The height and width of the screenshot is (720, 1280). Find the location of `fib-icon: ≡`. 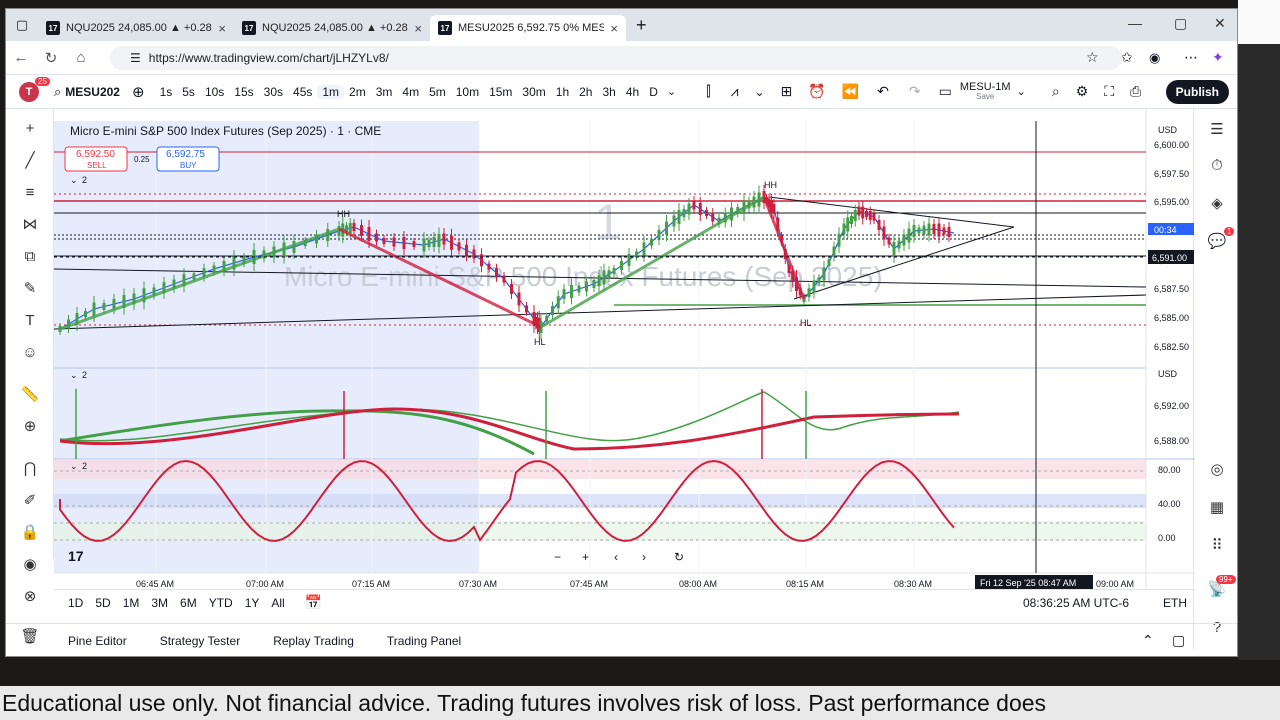

fib-icon: ≡ is located at coordinates (30, 193).